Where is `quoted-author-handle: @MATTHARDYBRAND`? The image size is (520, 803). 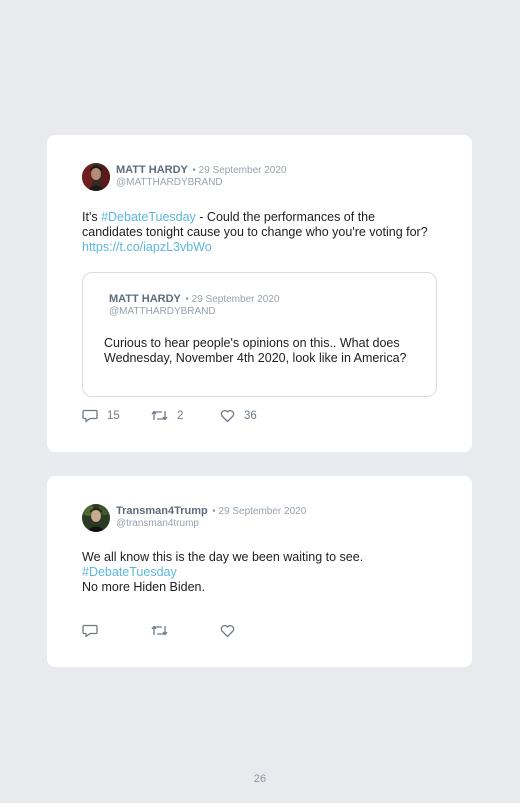 quoted-author-handle: @MATTHARDYBRAND is located at coordinates (162, 311).